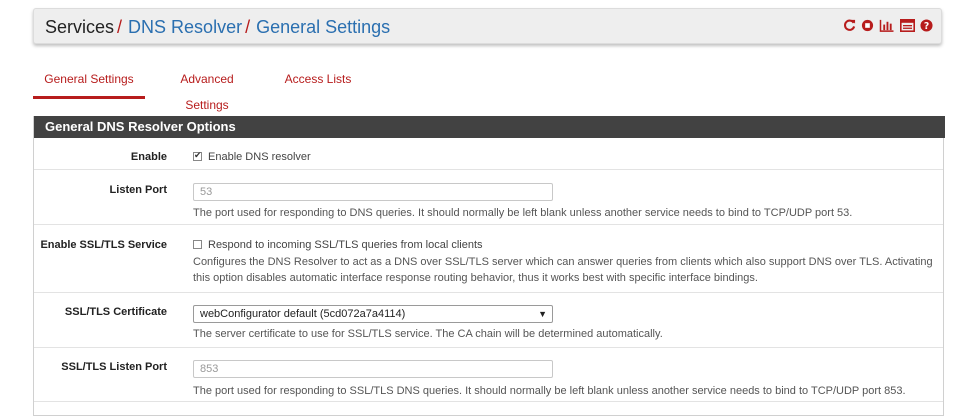 The height and width of the screenshot is (416, 956). What do you see at coordinates (323, 27) in the screenshot?
I see `breadcrumb-general-settings: General Settings` at bounding box center [323, 27].